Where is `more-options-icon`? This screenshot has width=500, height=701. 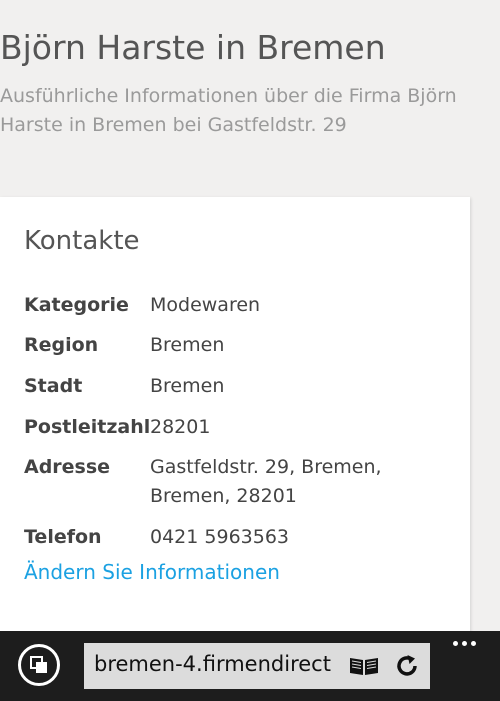
more-options-icon is located at coordinates (465, 644).